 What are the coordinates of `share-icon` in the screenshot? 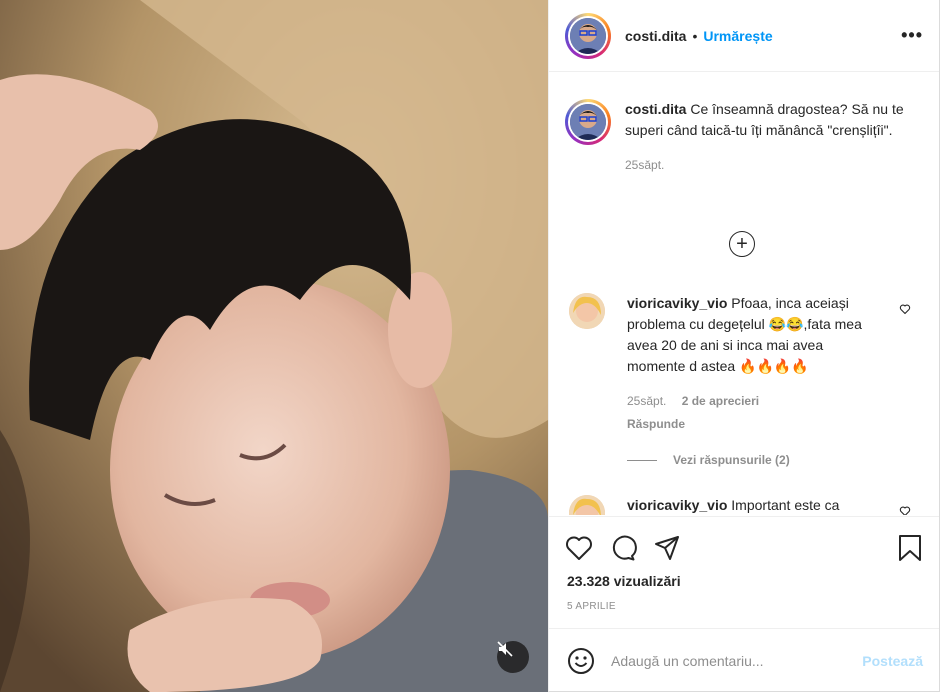 It's located at (667, 548).